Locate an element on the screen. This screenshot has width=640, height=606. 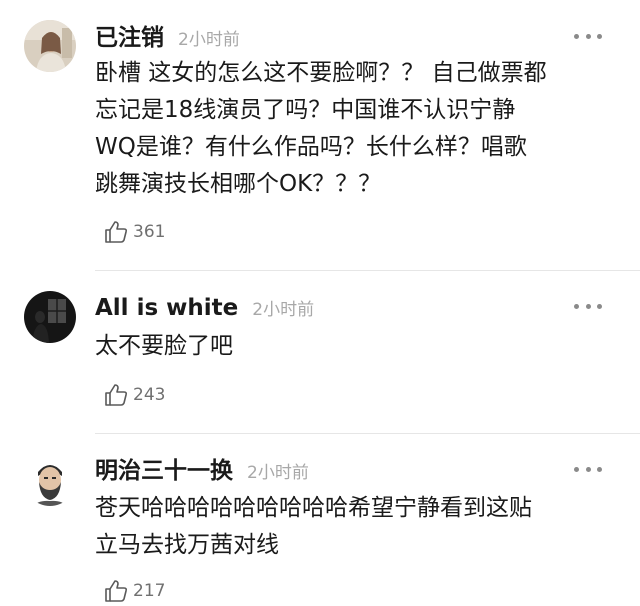
like-button: 243 is located at coordinates (134, 395).